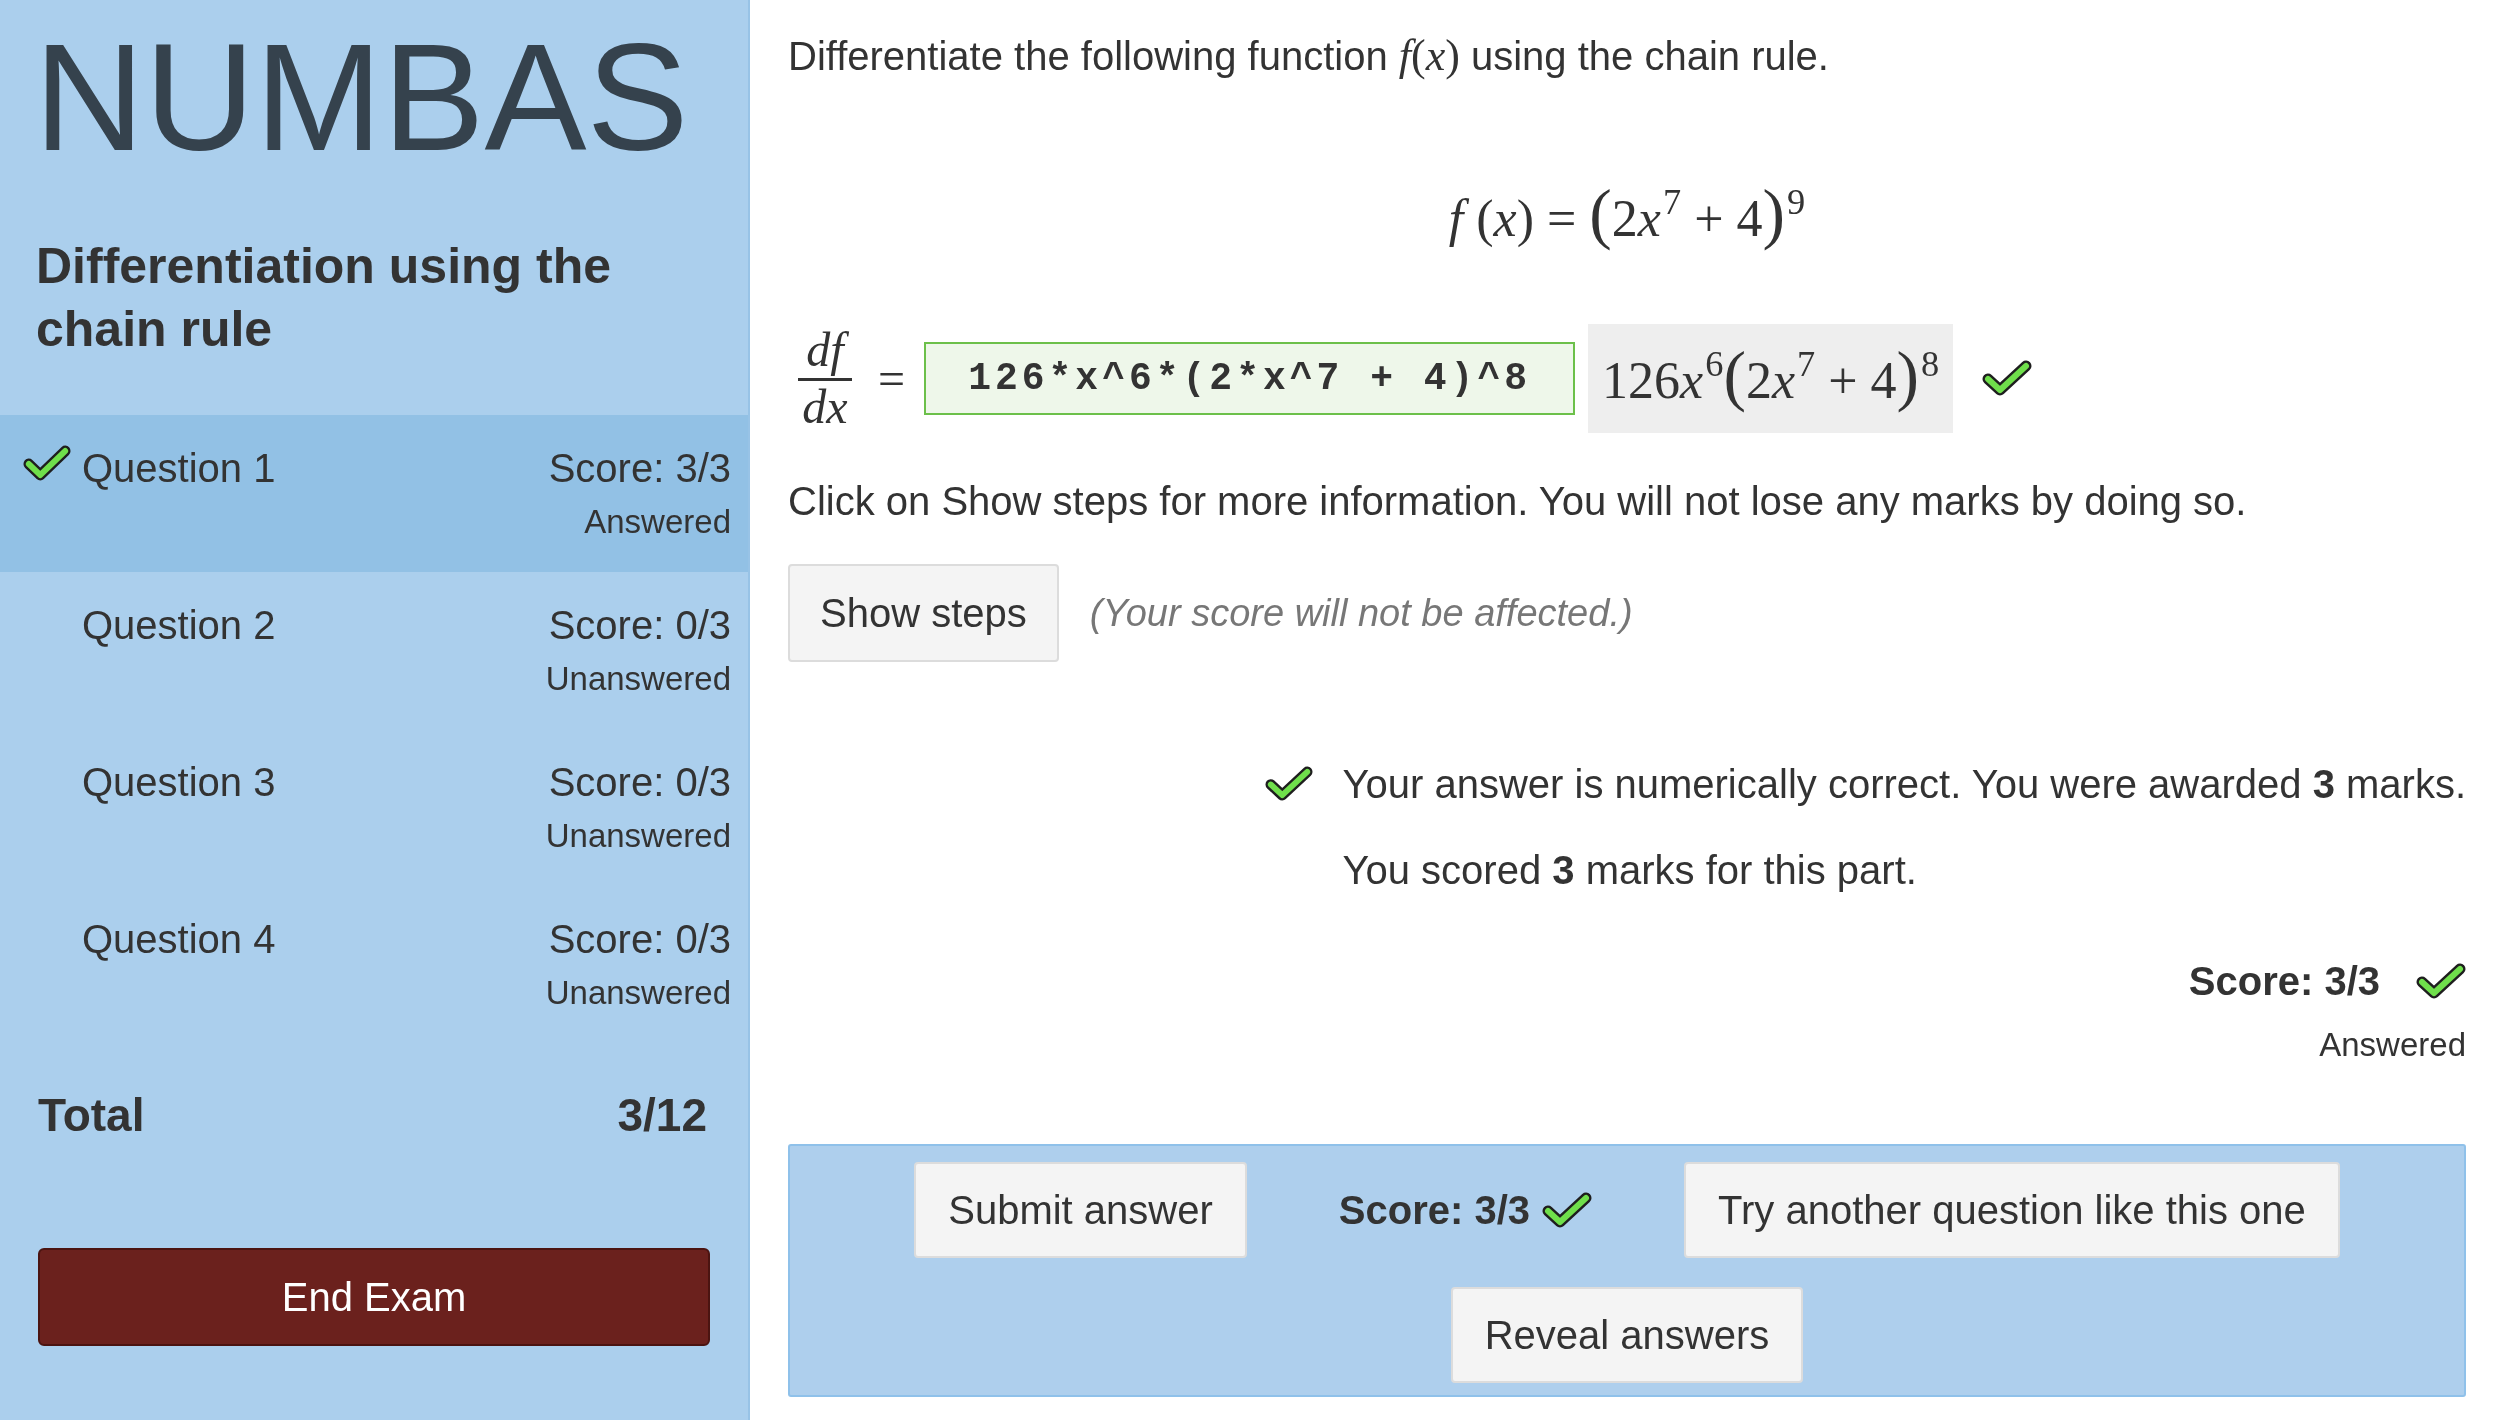 Image resolution: width=2500 pixels, height=1420 pixels. What do you see at coordinates (374, 493) in the screenshot?
I see `question-nav-item: Question 1 Score: 3/3 Answered` at bounding box center [374, 493].